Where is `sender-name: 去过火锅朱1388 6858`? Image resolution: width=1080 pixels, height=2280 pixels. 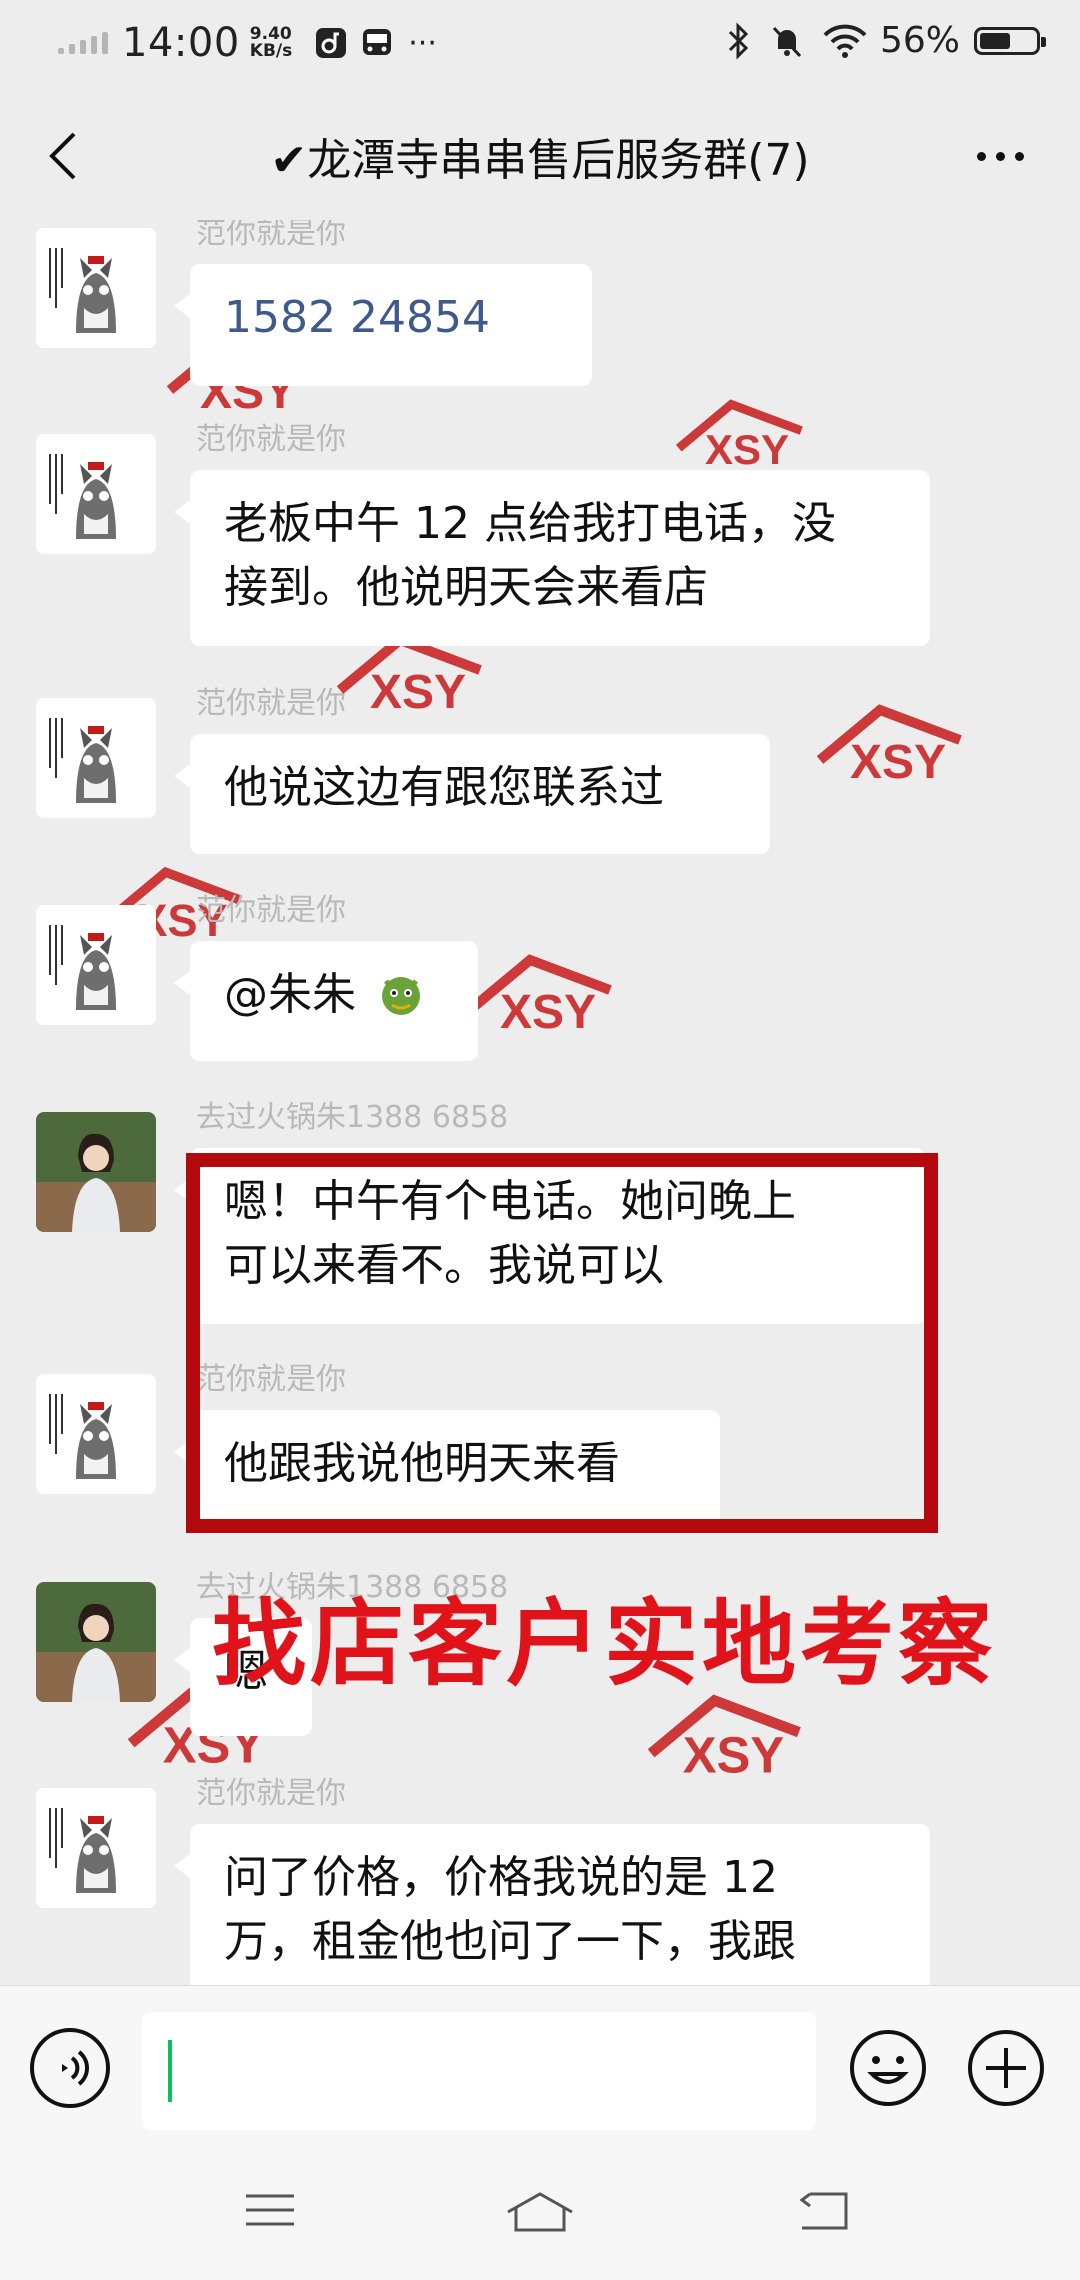 sender-name: 去过火锅朱1388 6858 is located at coordinates (352, 1117).